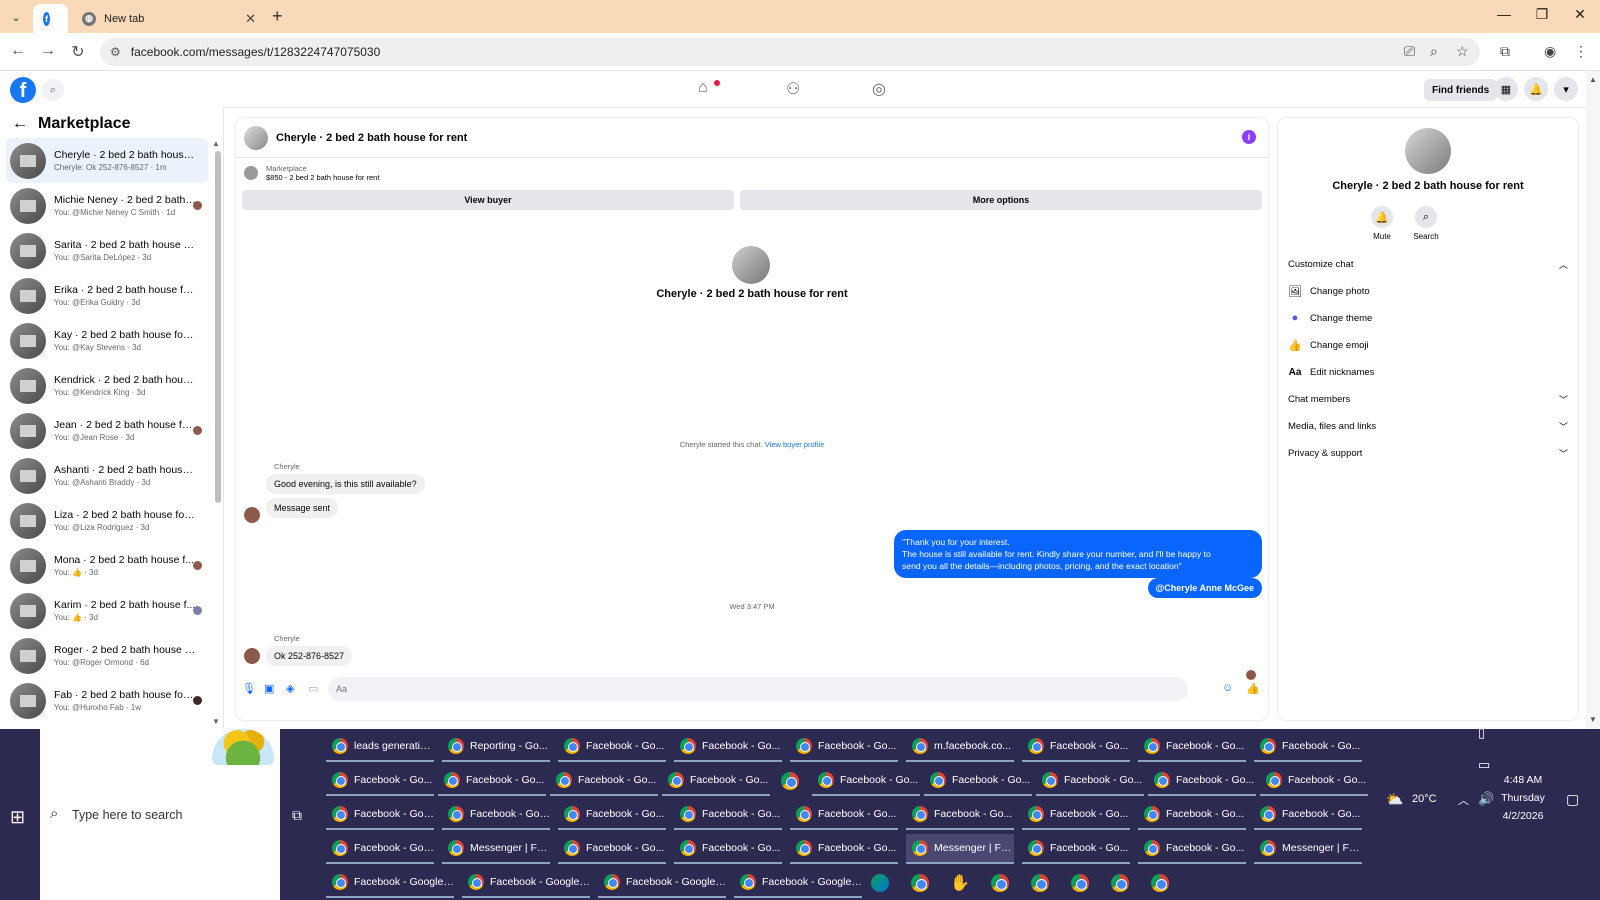 The image size is (1600, 900). Describe the element at coordinates (50, 18) in the screenshot. I see `tab-facebook: f` at that location.